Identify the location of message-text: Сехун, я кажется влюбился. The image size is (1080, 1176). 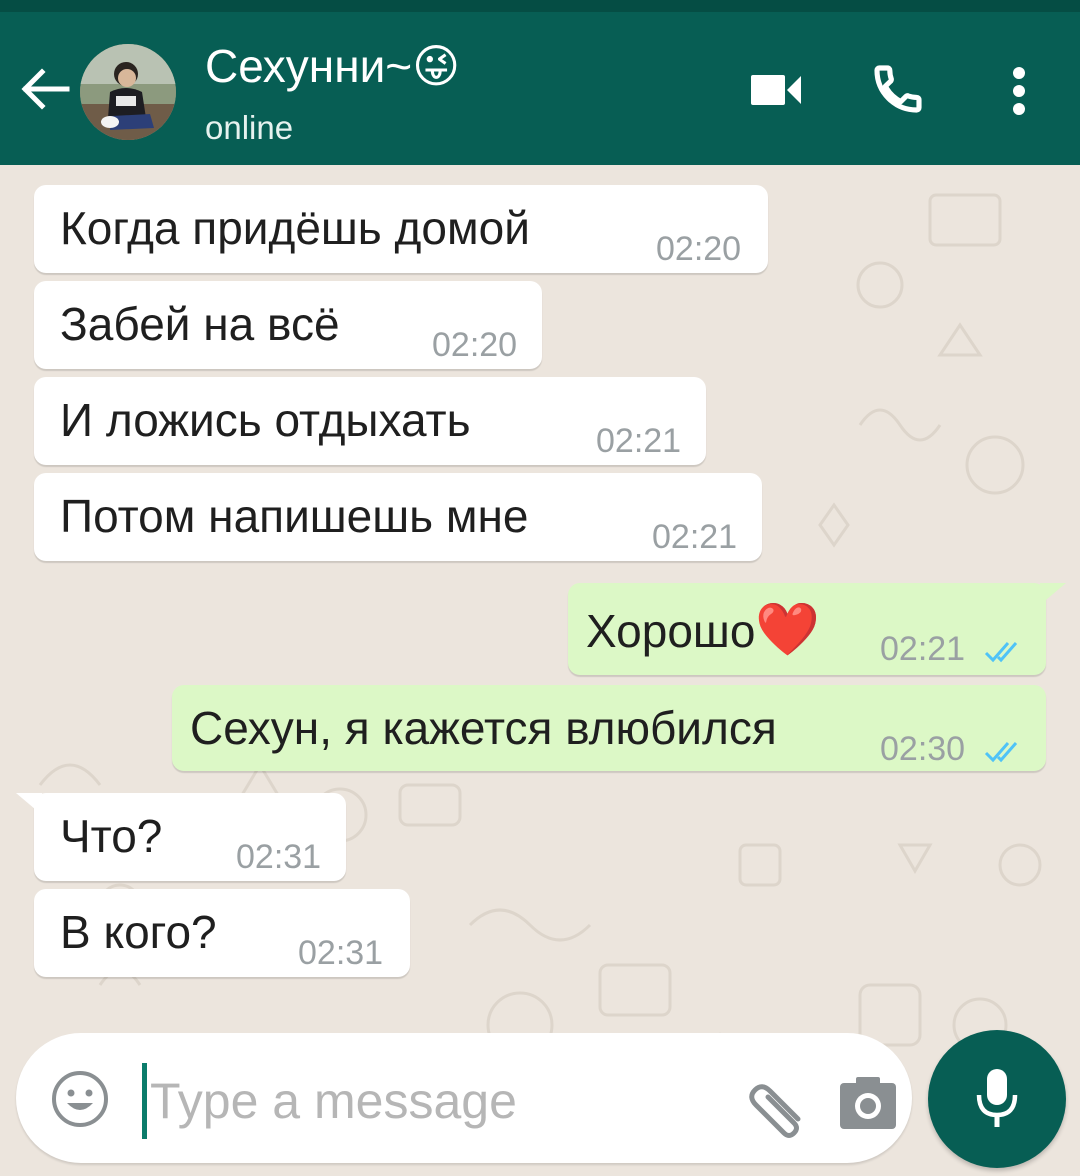
(483, 728).